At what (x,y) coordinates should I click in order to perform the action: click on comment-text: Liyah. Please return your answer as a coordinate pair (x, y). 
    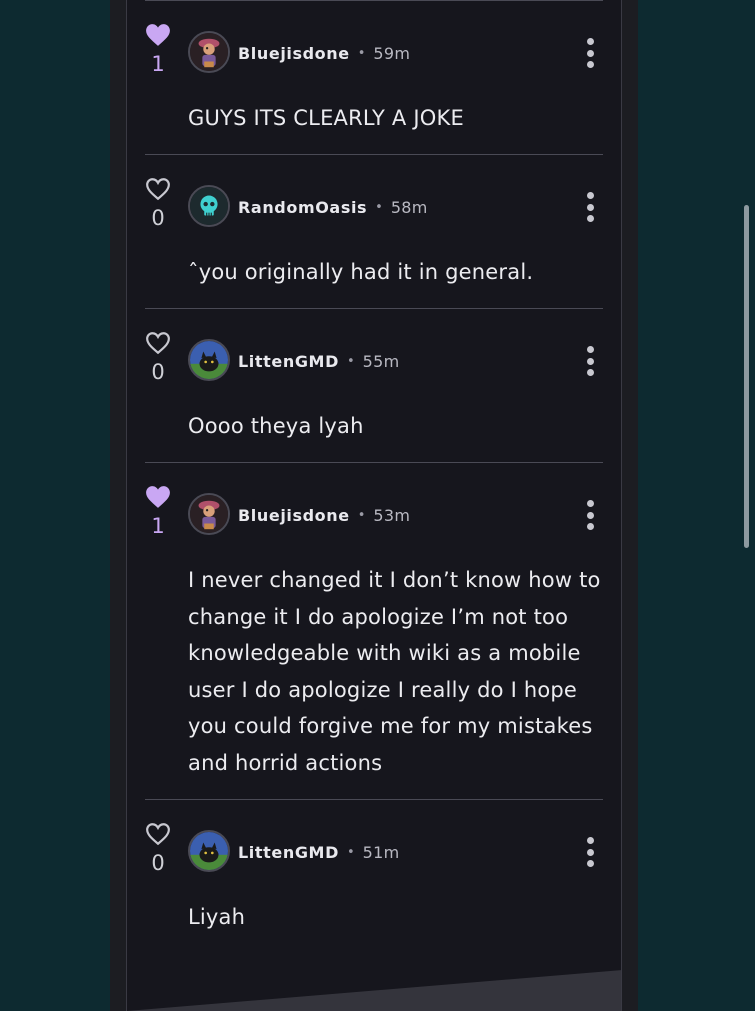
    Looking at the image, I should click on (217, 917).